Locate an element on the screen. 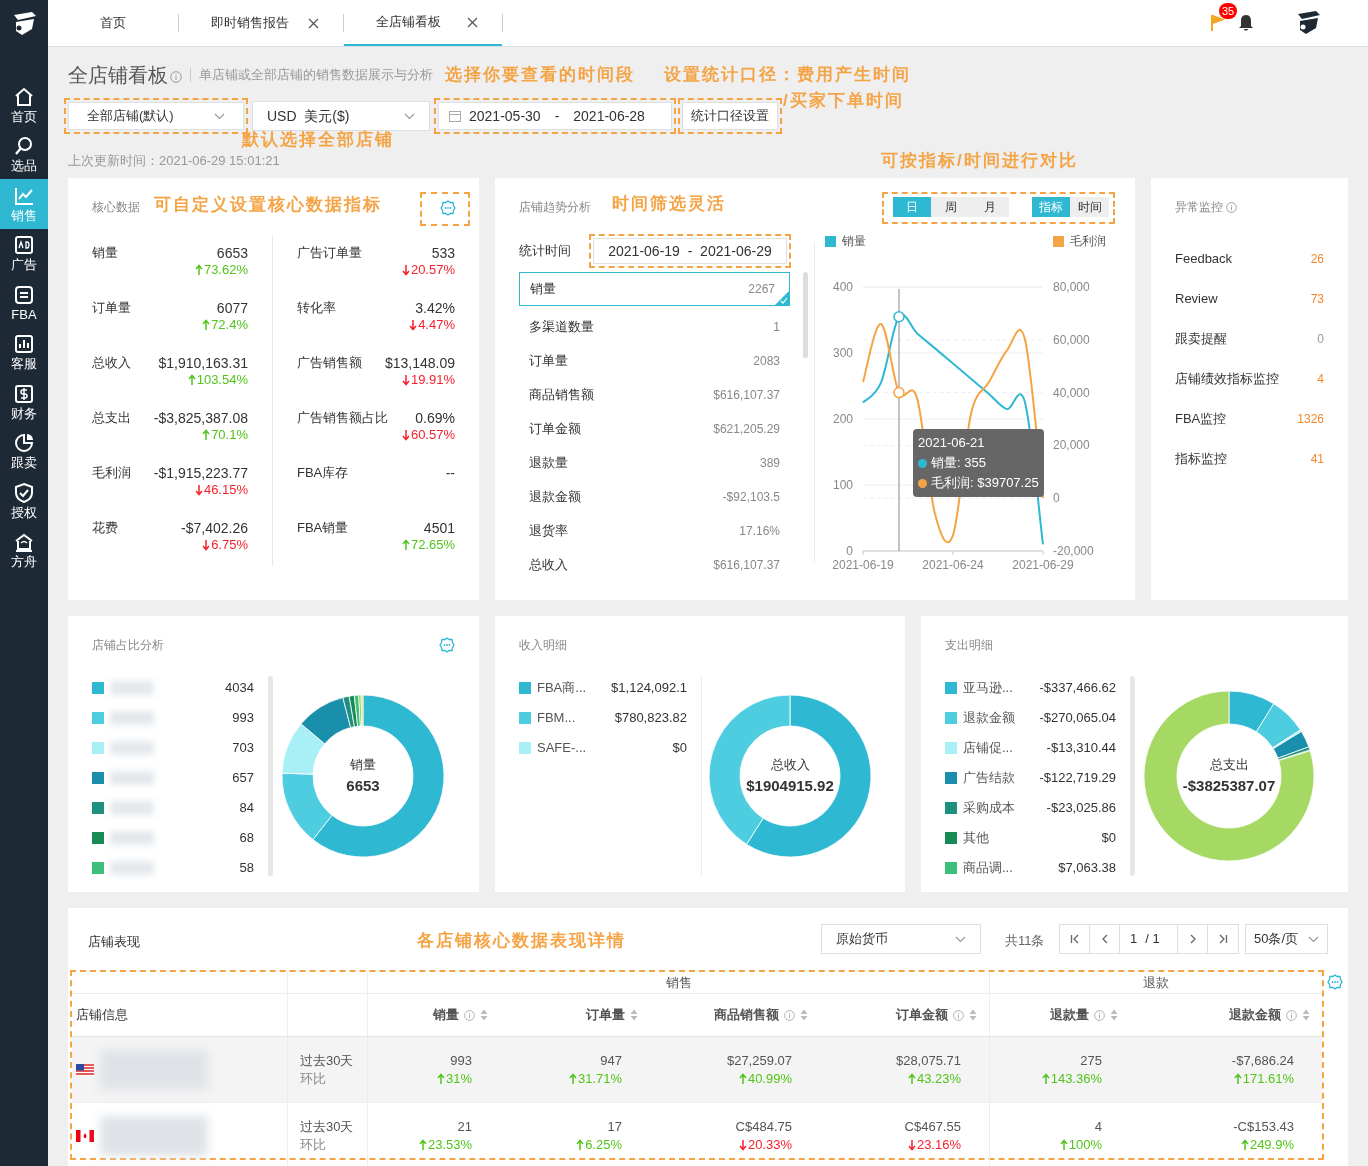  metric-value: $1,910,163.31 is located at coordinates (203, 363).